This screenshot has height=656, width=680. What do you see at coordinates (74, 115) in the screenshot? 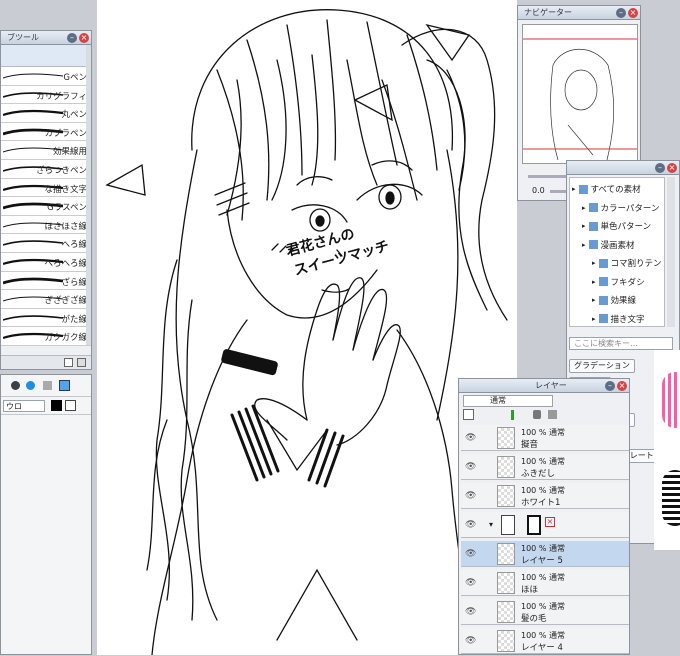
I see `brush-item-label: 丸ペン` at bounding box center [74, 115].